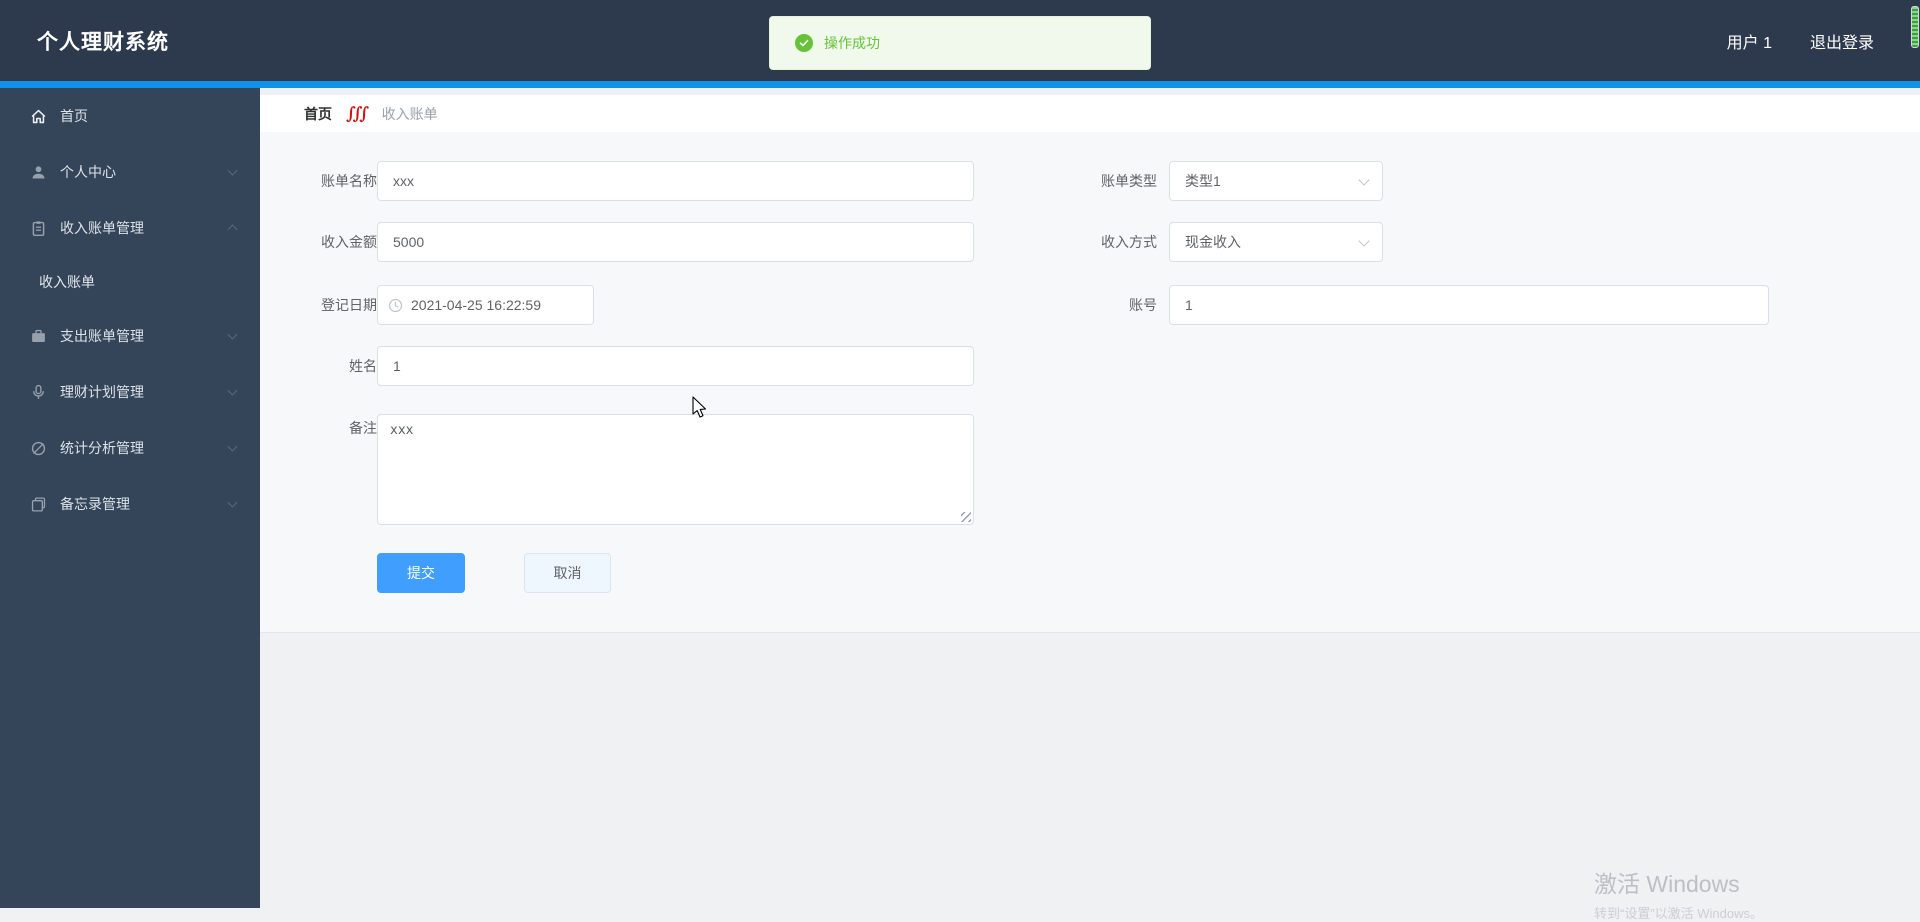  I want to click on sidebar-item-label: 支出账单管理, so click(102, 336).